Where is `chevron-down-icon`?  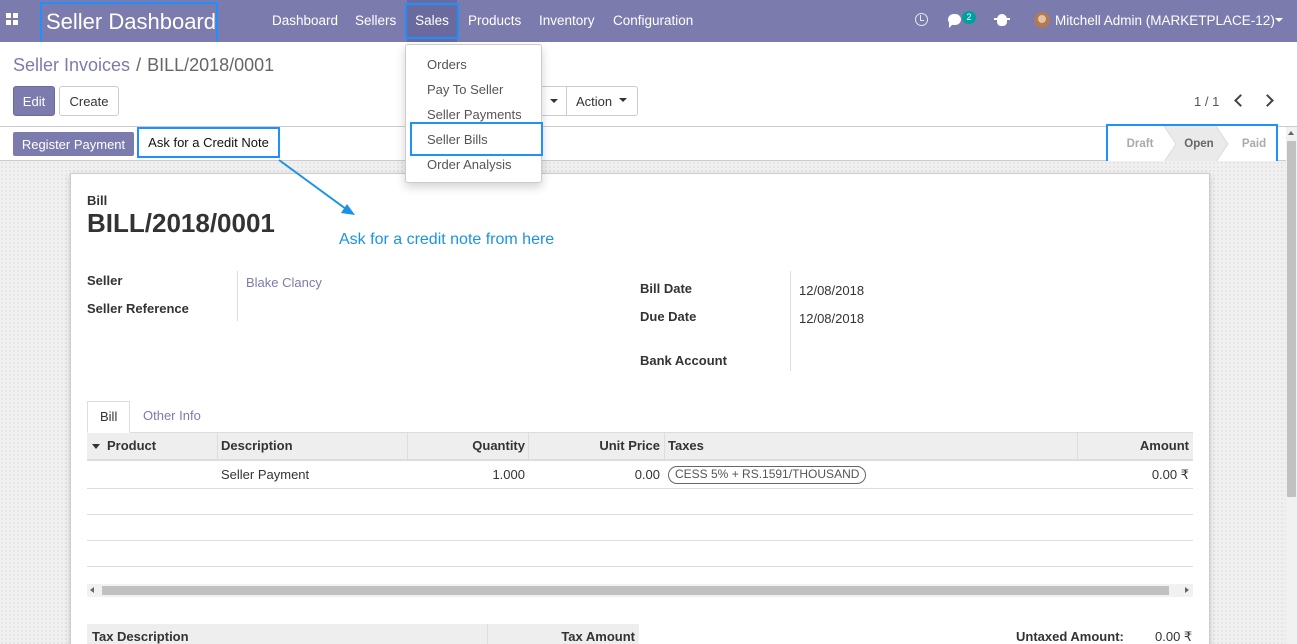
chevron-down-icon is located at coordinates (1279, 20).